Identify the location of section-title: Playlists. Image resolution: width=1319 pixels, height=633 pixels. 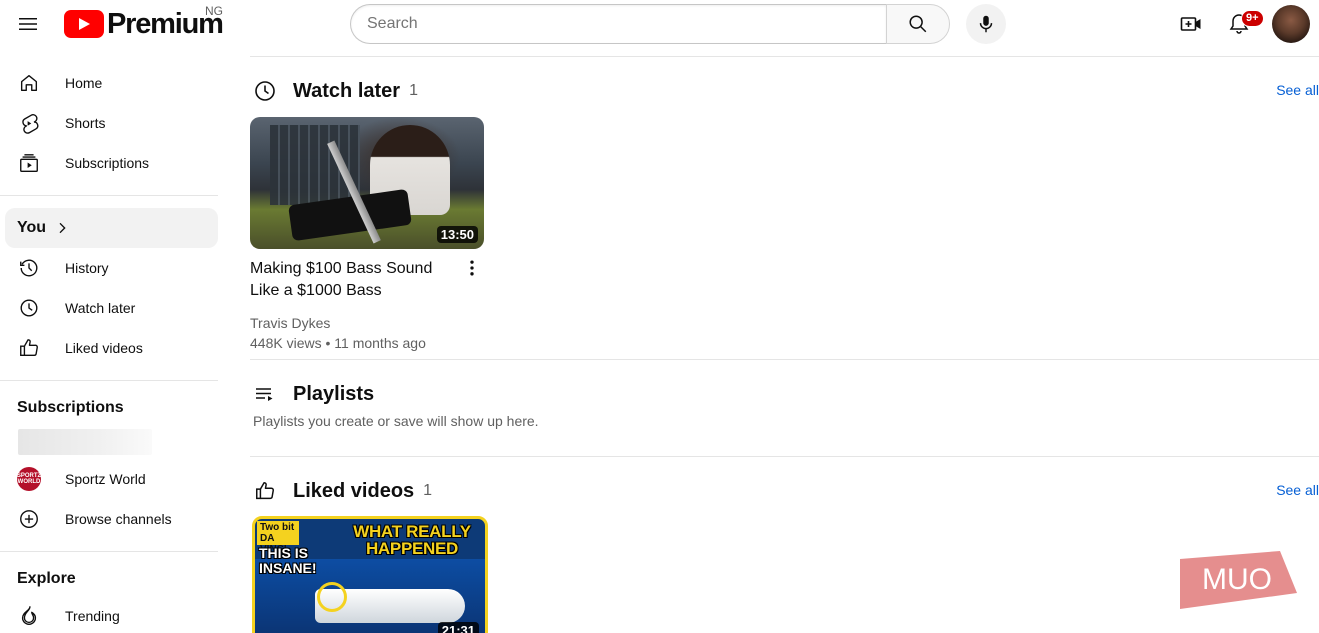
(333, 394).